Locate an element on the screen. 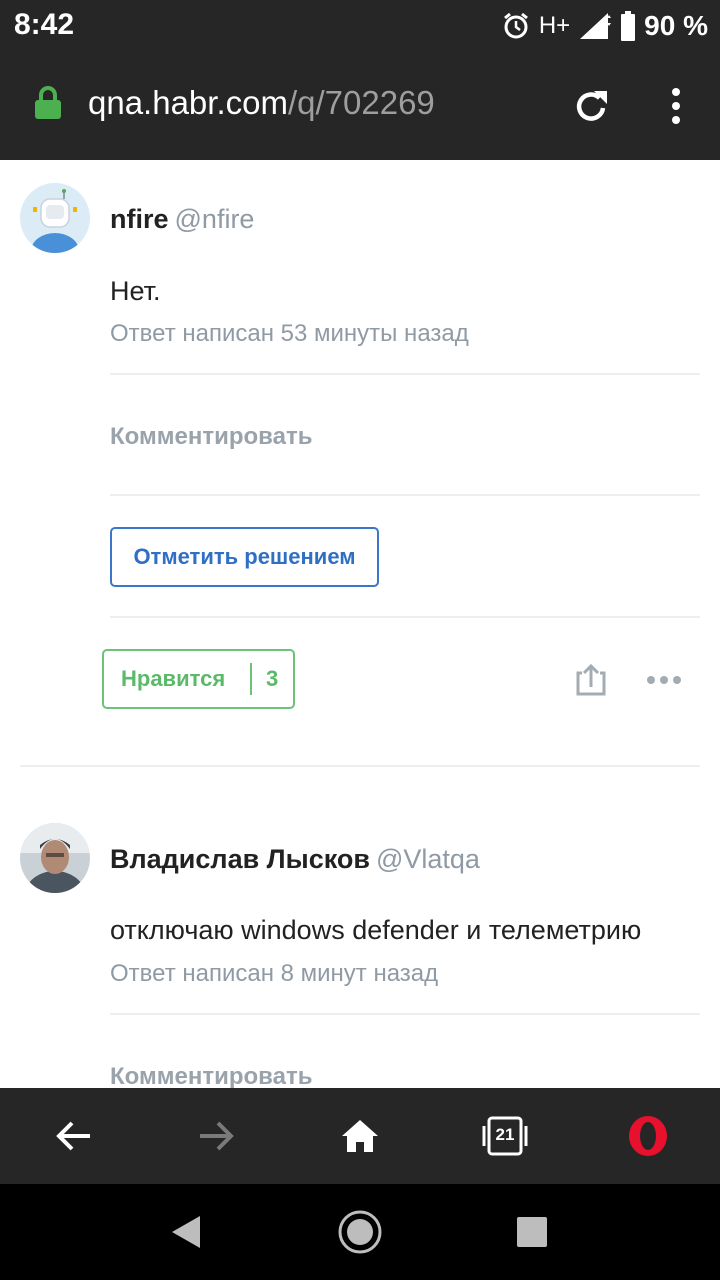 Image resolution: width=720 pixels, height=1280 pixels. nav-recents-icon is located at coordinates (532, 1232).